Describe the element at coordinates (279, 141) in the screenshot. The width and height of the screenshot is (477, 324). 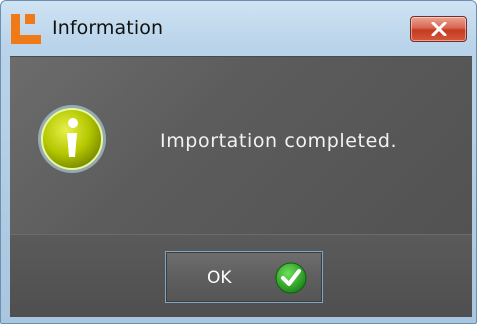
I see `message-text: Importation completed.` at that location.